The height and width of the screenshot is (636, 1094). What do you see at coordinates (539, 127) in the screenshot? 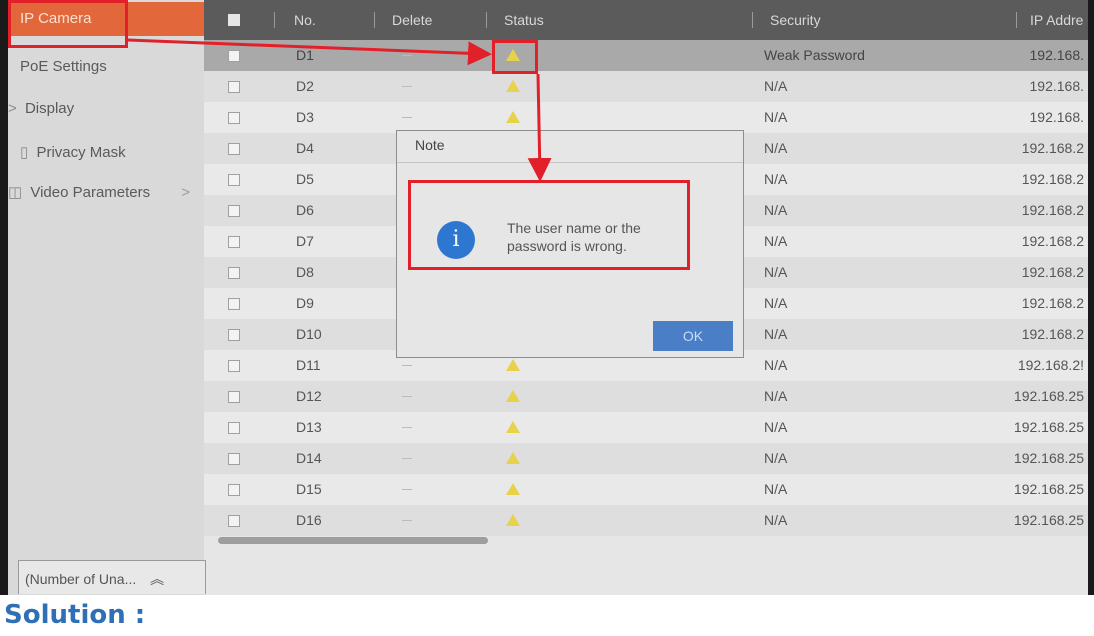
I see `arrow-to-message` at bounding box center [539, 127].